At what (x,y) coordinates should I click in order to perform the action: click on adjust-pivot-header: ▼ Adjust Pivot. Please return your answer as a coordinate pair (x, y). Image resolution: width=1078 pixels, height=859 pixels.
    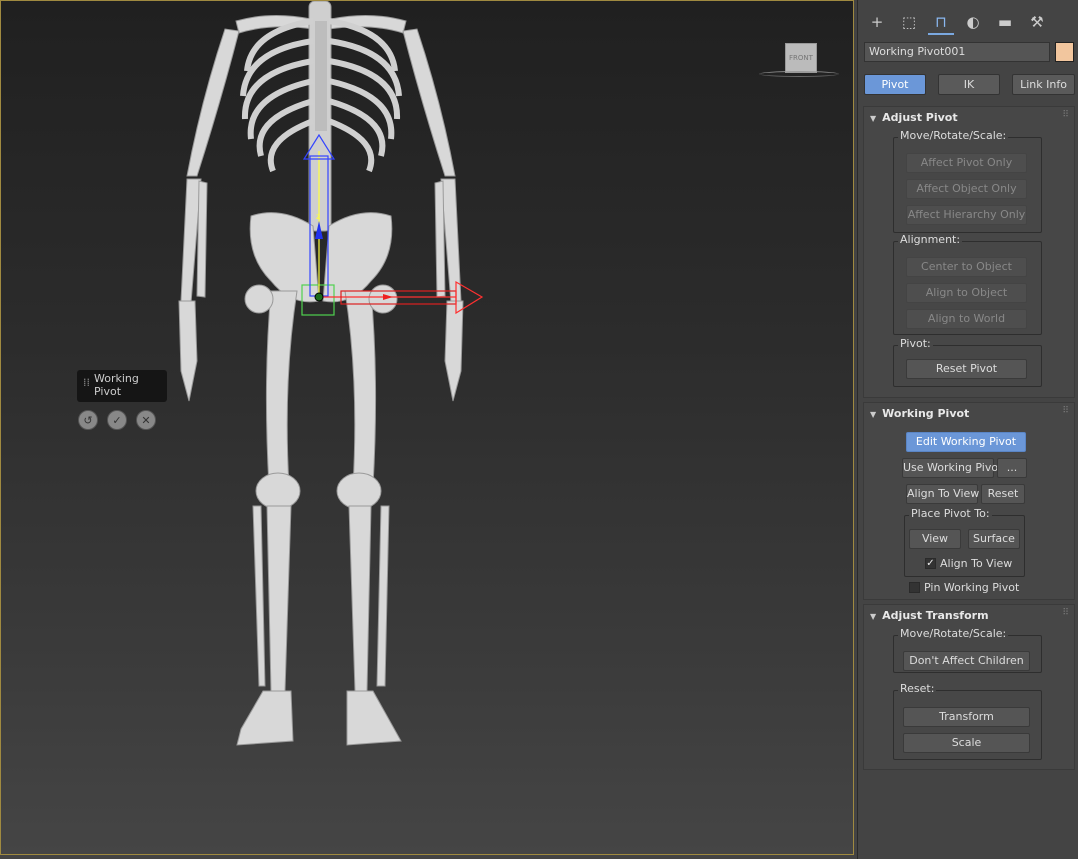
    Looking at the image, I should click on (914, 117).